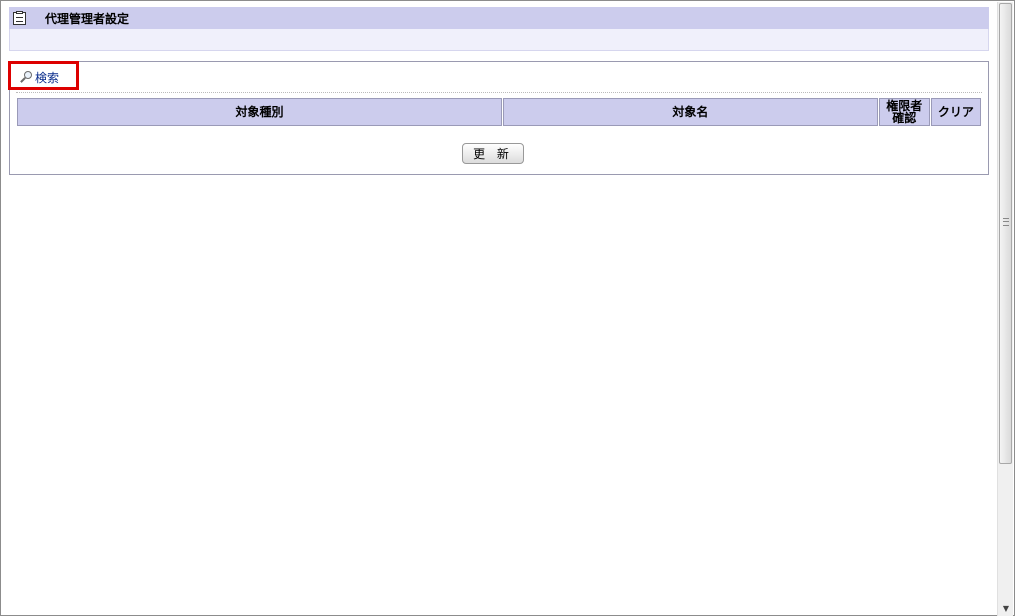 This screenshot has height=616, width=1015. What do you see at coordinates (499, 18) in the screenshot?
I see `page-title-bar: 代理管理者設定` at bounding box center [499, 18].